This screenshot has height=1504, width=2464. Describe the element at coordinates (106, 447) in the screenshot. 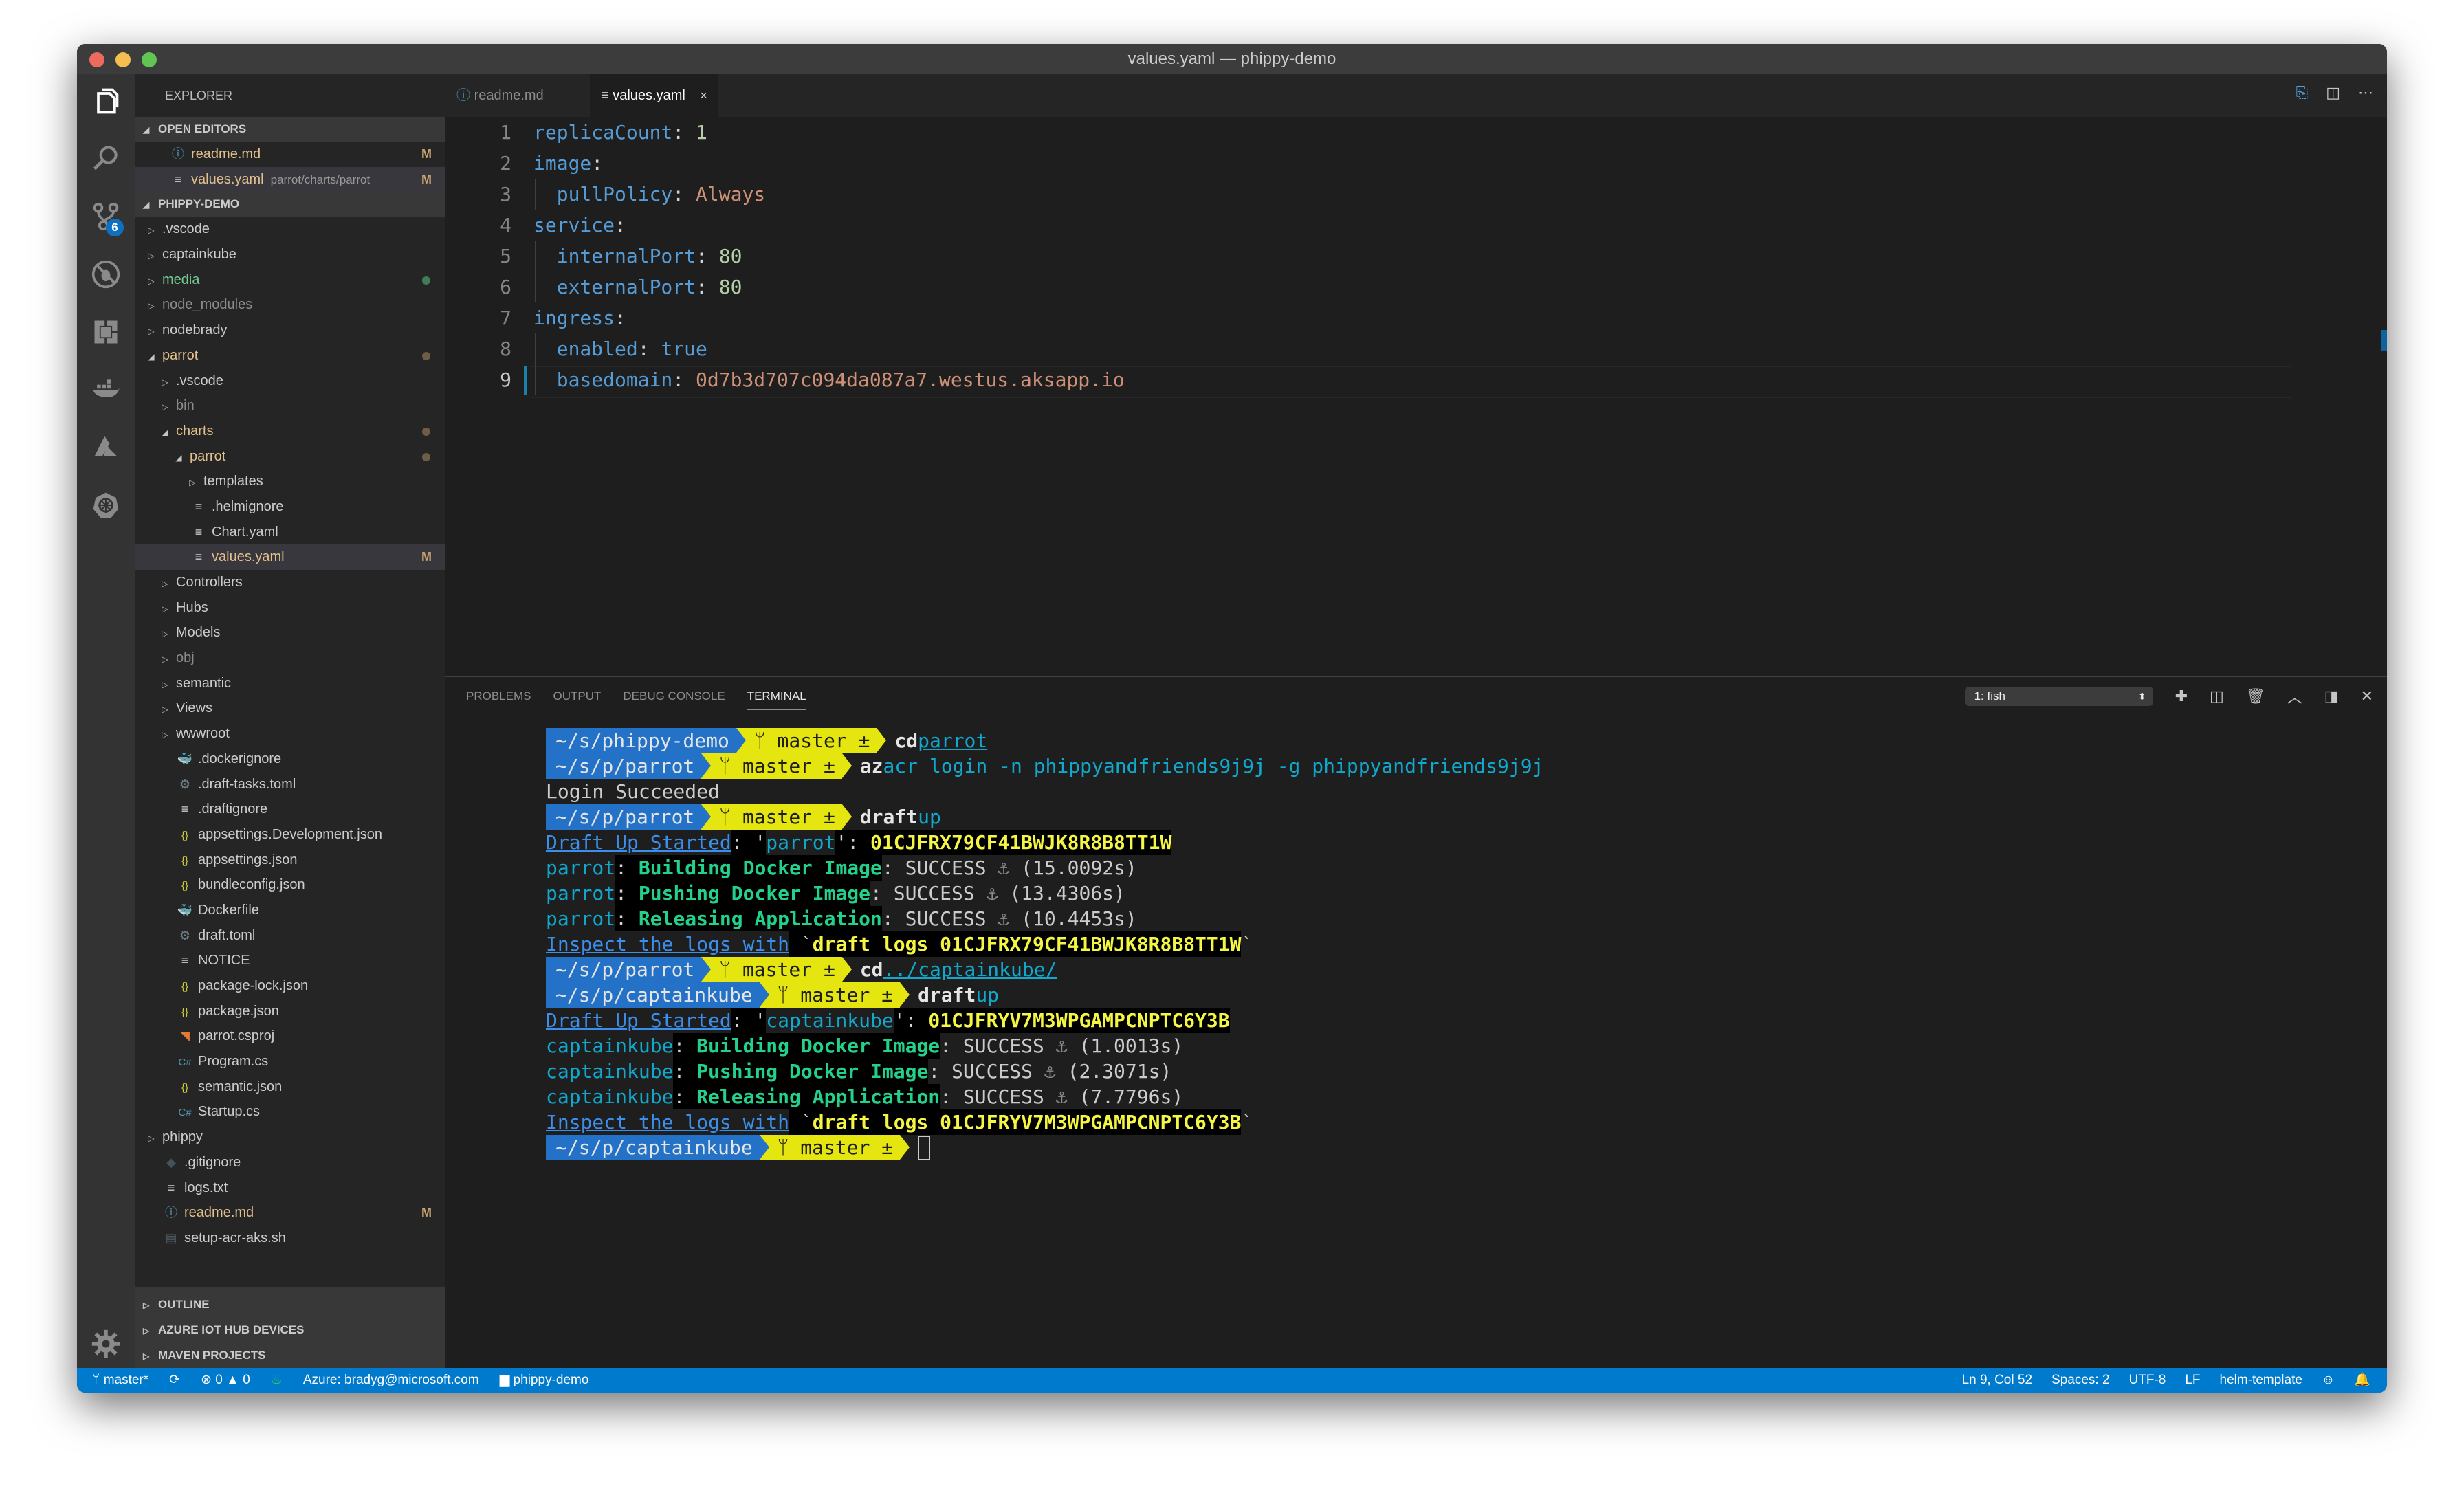

I see `activity-azure` at that location.